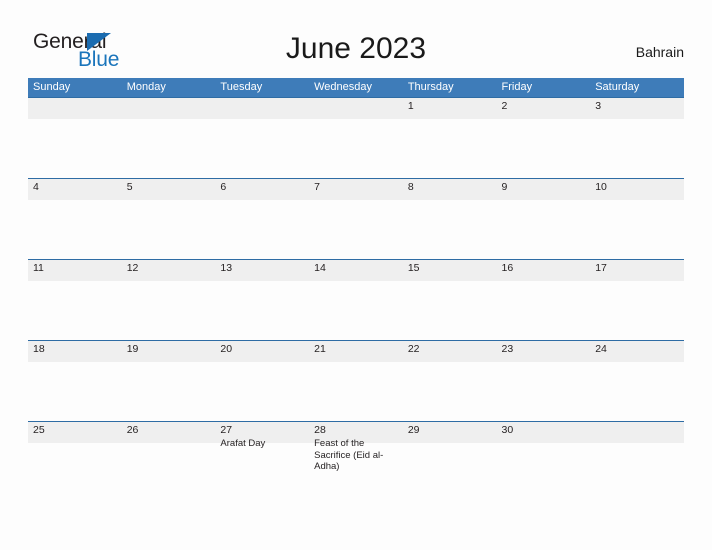 The height and width of the screenshot is (550, 712). I want to click on day-number: 17, so click(601, 268).